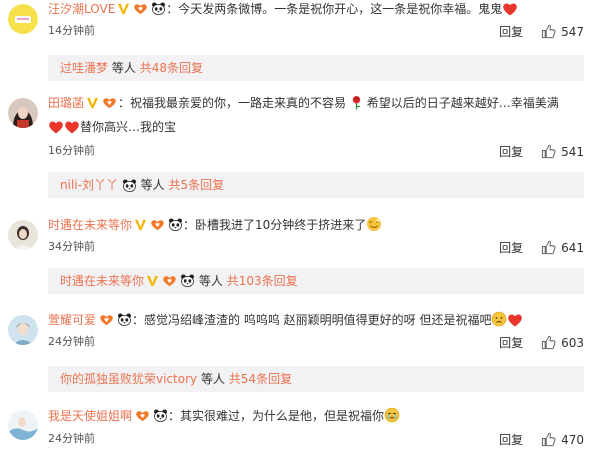 This screenshot has height=450, width=600. Describe the element at coordinates (312, 320) in the screenshot. I see `comment-text: ：感觉冯绍峰渣渣的 呜呜呜 赵丽颖明明值得更好的呀 但还是祝福吧` at that location.